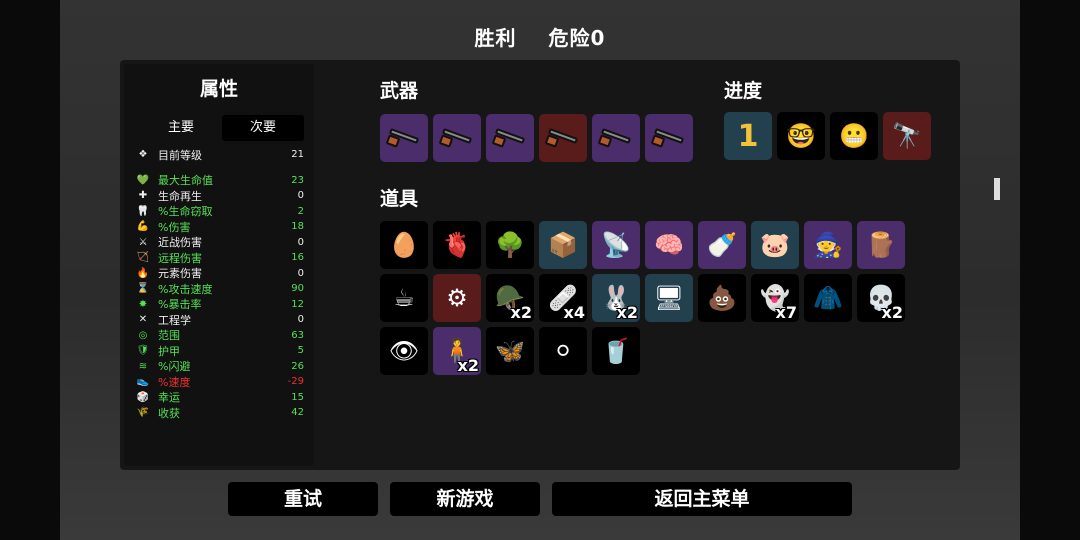 Image resolution: width=1080 pixels, height=540 pixels. What do you see at coordinates (399, 91) in the screenshot?
I see `weapons-title: 武器` at bounding box center [399, 91].